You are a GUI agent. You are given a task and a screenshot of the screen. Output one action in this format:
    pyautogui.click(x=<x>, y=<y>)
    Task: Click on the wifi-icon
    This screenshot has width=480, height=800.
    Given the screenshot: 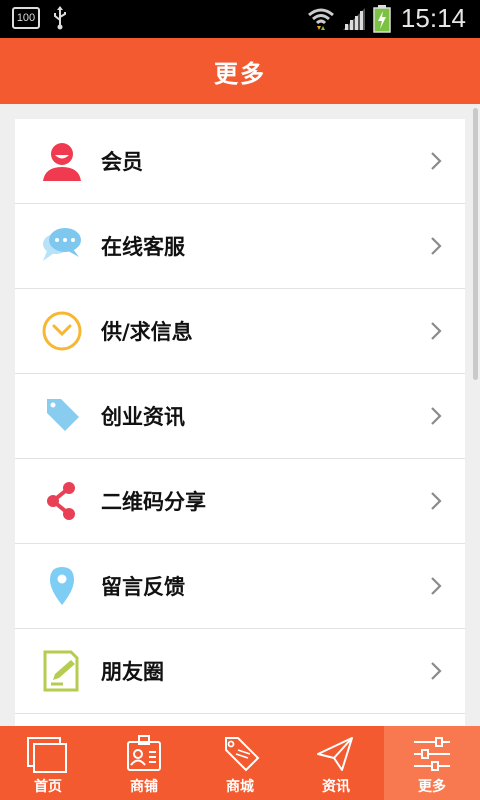 What is the action you would take?
    pyautogui.click(x=320, y=19)
    